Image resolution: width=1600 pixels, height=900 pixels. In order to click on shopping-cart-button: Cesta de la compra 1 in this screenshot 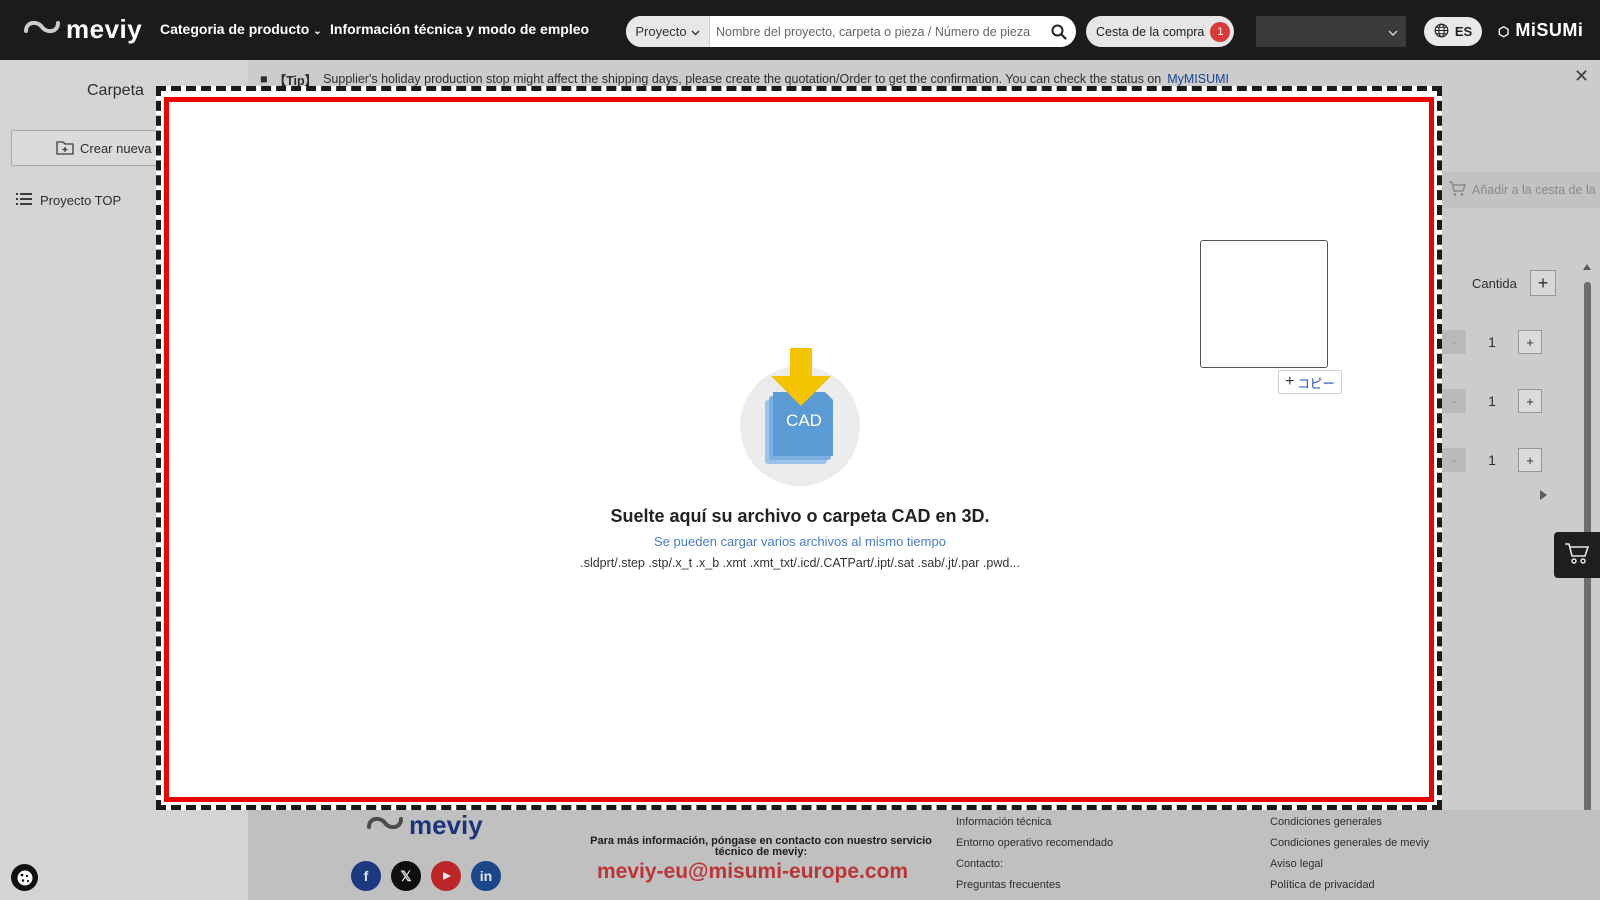, I will do `click(1160, 31)`.